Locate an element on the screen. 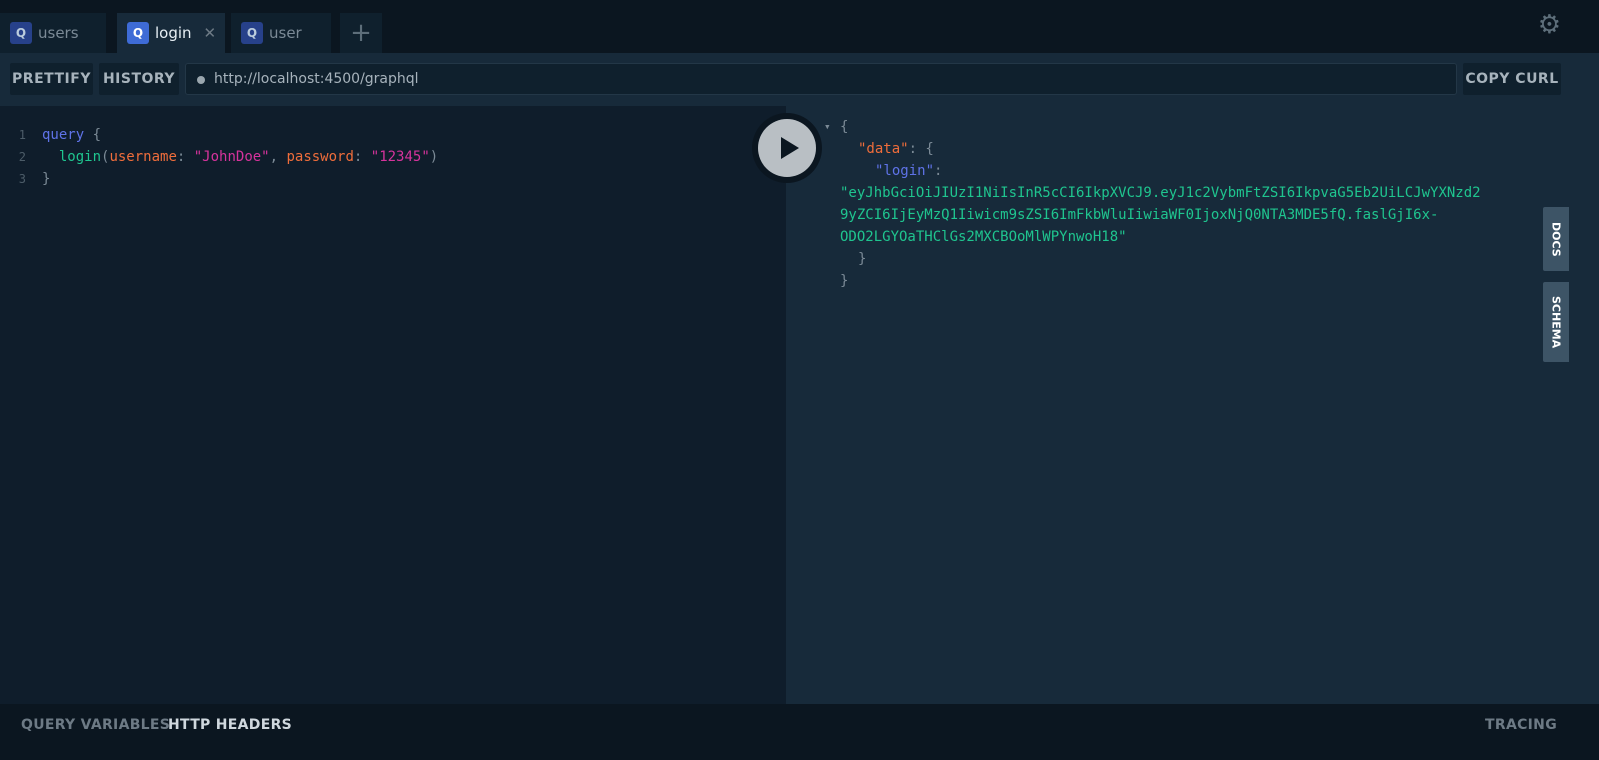 This screenshot has height=760, width=1599. tab-label: users is located at coordinates (58, 33).